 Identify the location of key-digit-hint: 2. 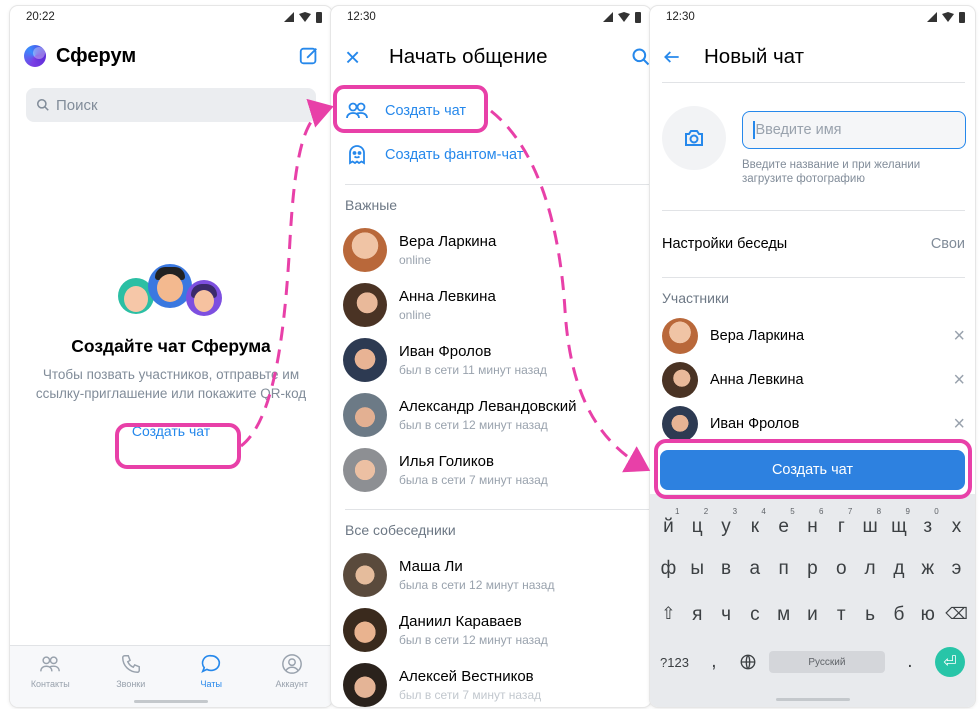
(706, 511).